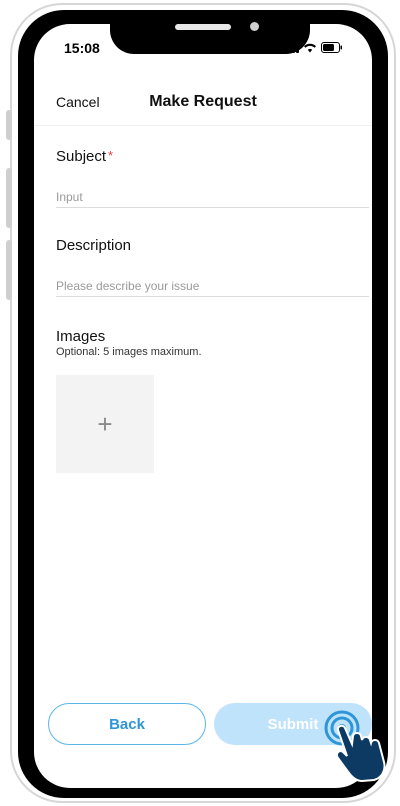 This screenshot has width=400, height=806. Describe the element at coordinates (78, 102) in the screenshot. I see `cancel-button: Cancel` at that location.